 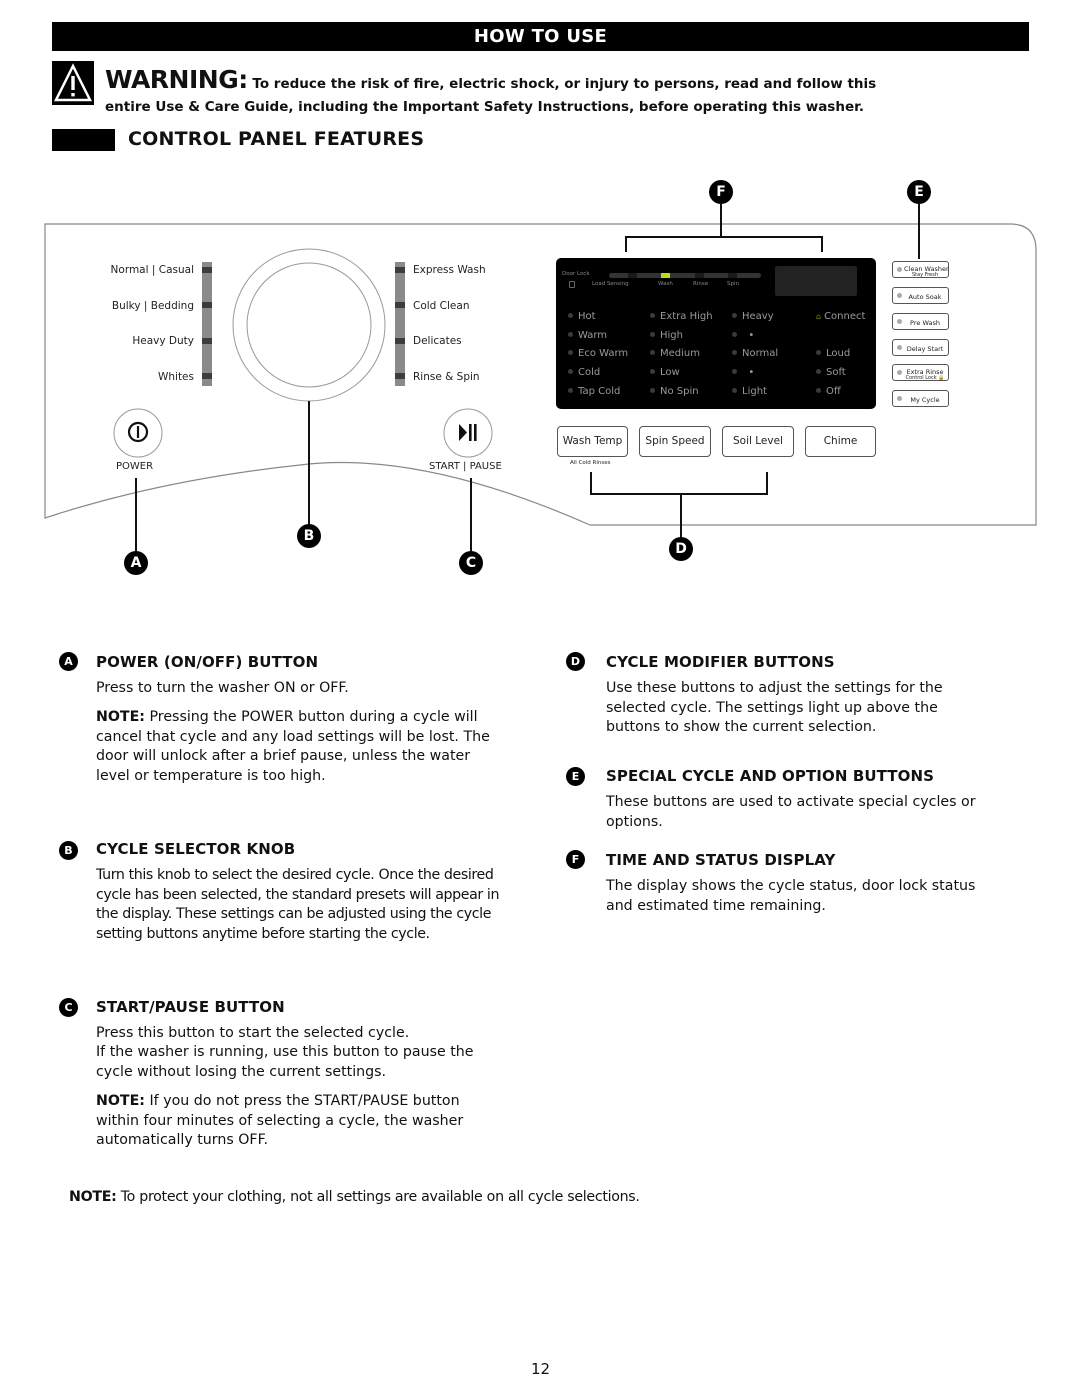 What do you see at coordinates (680, 353) in the screenshot?
I see `spin-speed-option: Medium` at bounding box center [680, 353].